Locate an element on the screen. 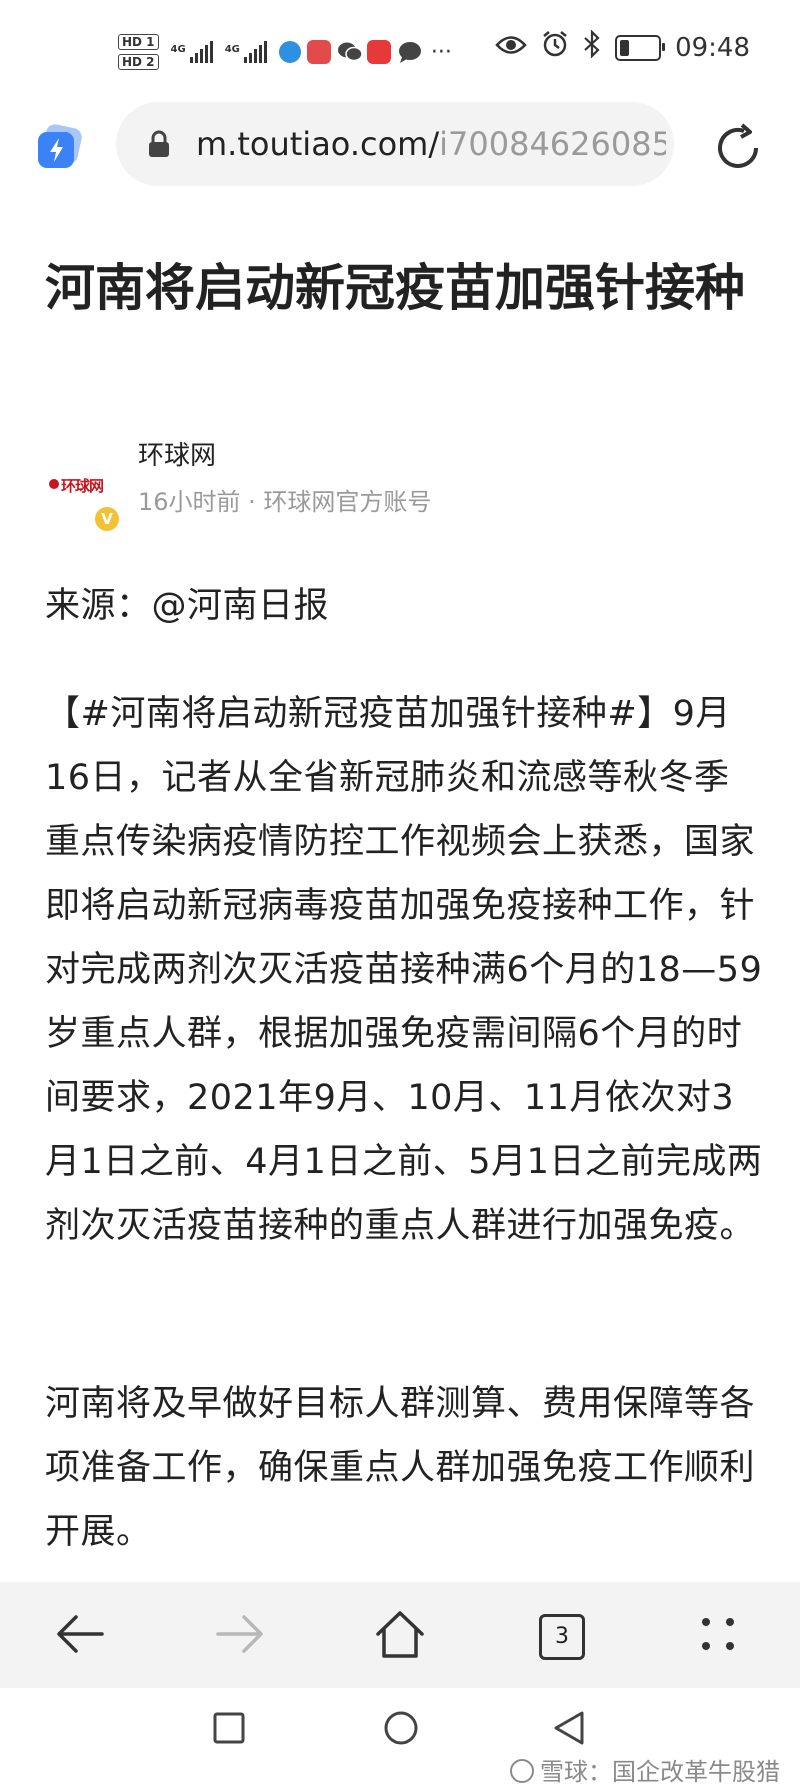 The height and width of the screenshot is (1787, 800). huawei-app-icon is located at coordinates (378, 52).